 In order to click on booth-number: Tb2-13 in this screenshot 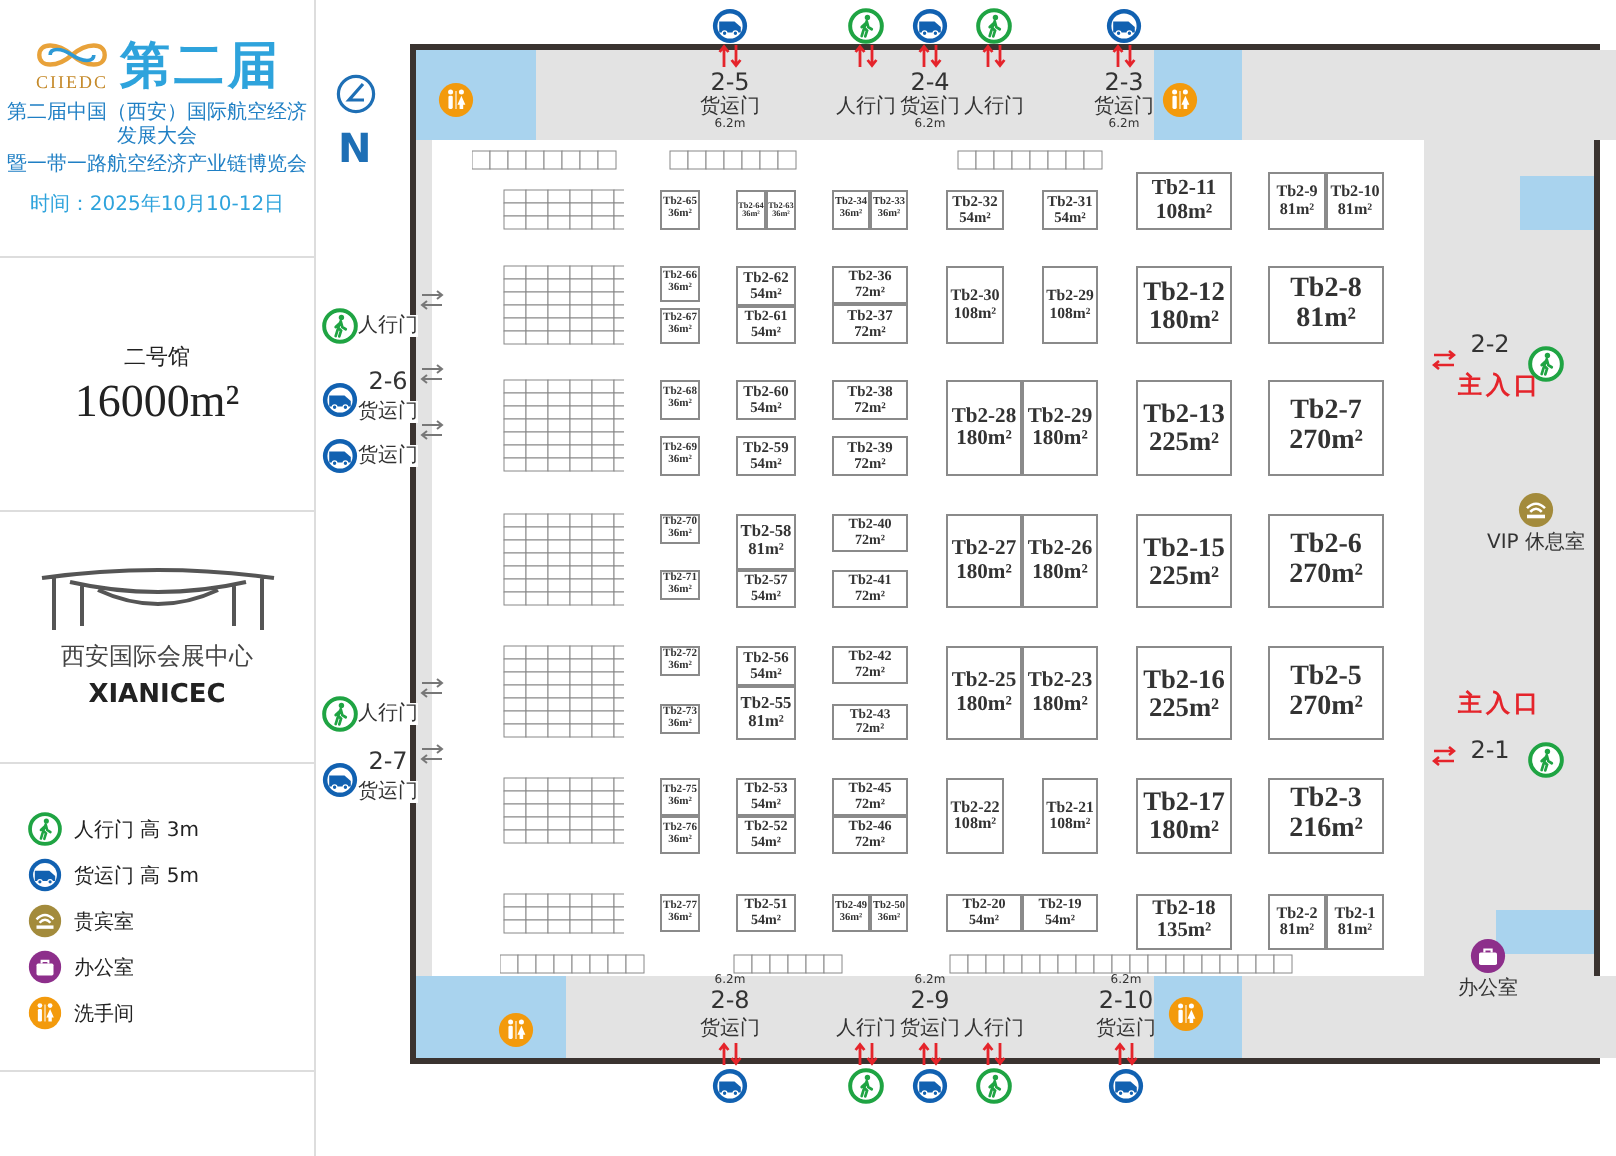, I will do `click(1184, 414)`.